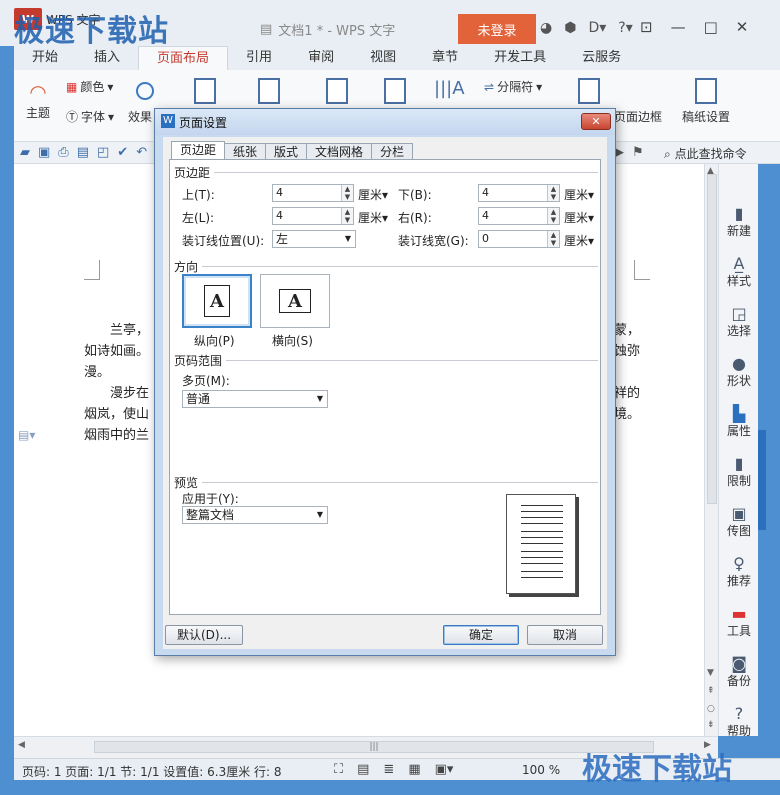 The height and width of the screenshot is (795, 780). What do you see at coordinates (742, 27) in the screenshot?
I see `close-icon: ✕` at bounding box center [742, 27].